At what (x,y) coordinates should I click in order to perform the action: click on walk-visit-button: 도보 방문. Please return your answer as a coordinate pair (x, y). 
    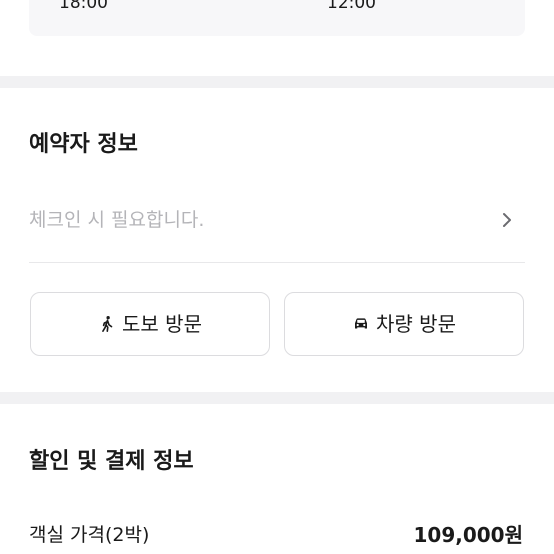
    Looking at the image, I should click on (150, 324).